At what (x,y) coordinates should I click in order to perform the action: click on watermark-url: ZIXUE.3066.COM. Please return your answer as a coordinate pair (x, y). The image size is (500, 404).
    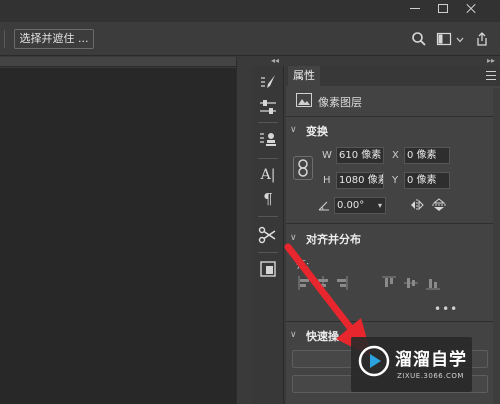
    Looking at the image, I should click on (430, 376).